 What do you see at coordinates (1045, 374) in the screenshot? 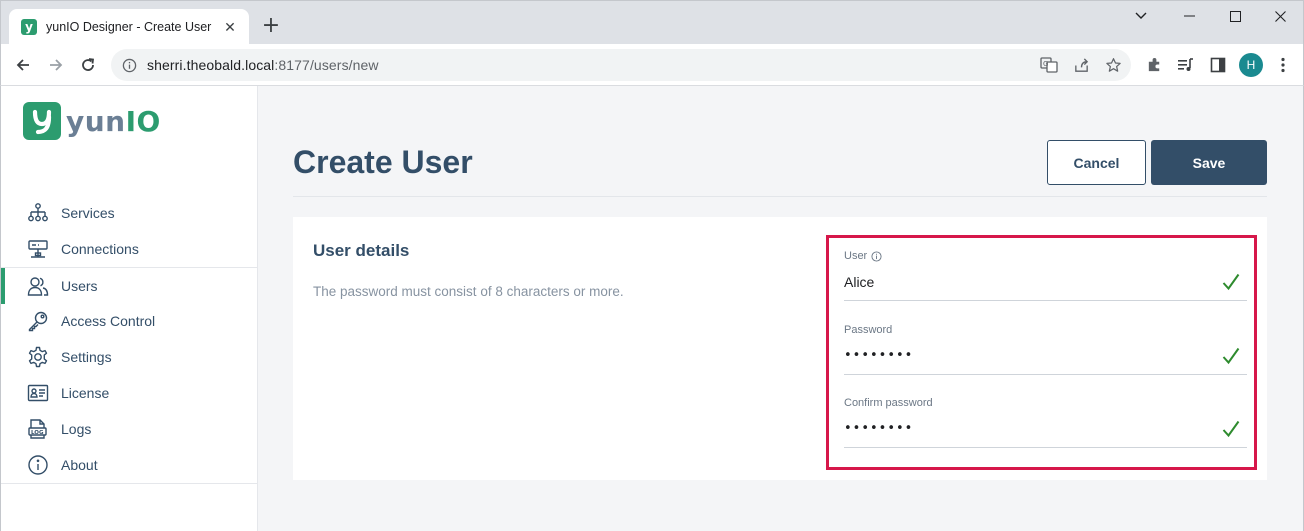
I see `password-input-underline` at bounding box center [1045, 374].